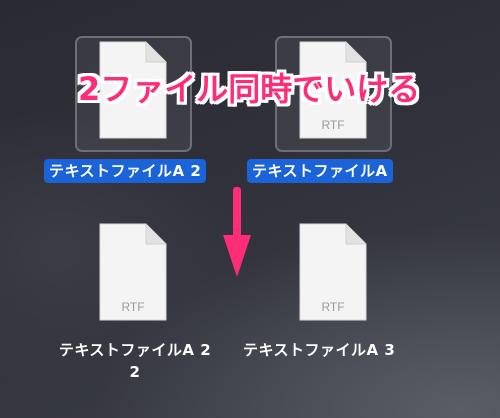 Image resolution: width=500 pixels, height=418 pixels. I want to click on annotation-text: 2ファイル同時でいける, so click(249, 89).